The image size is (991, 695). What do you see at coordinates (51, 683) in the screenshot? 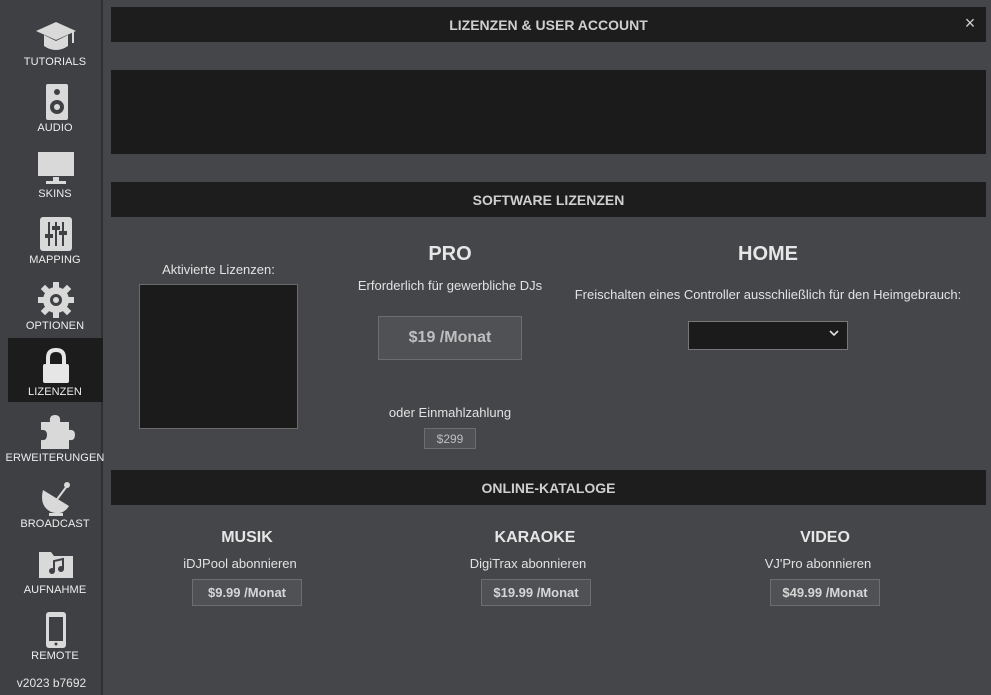
I see `version-label: v2023 b7692` at bounding box center [51, 683].